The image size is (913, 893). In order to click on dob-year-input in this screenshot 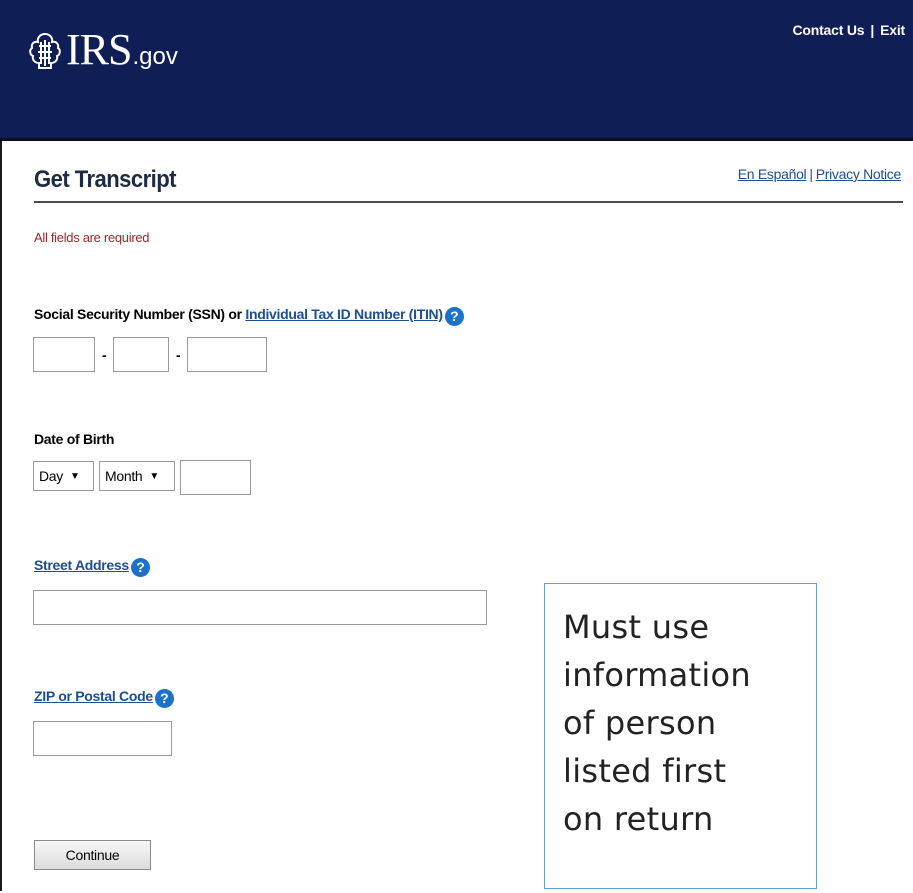, I will do `click(215, 477)`.